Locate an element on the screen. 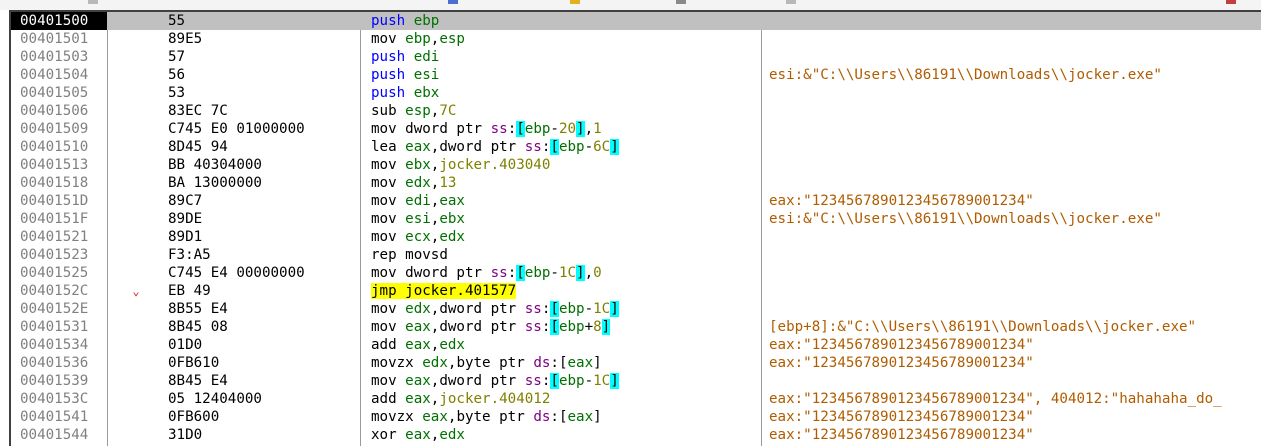 Image resolution: width=1261 pixels, height=446 pixels. instruction-cell: push edi is located at coordinates (405, 57).